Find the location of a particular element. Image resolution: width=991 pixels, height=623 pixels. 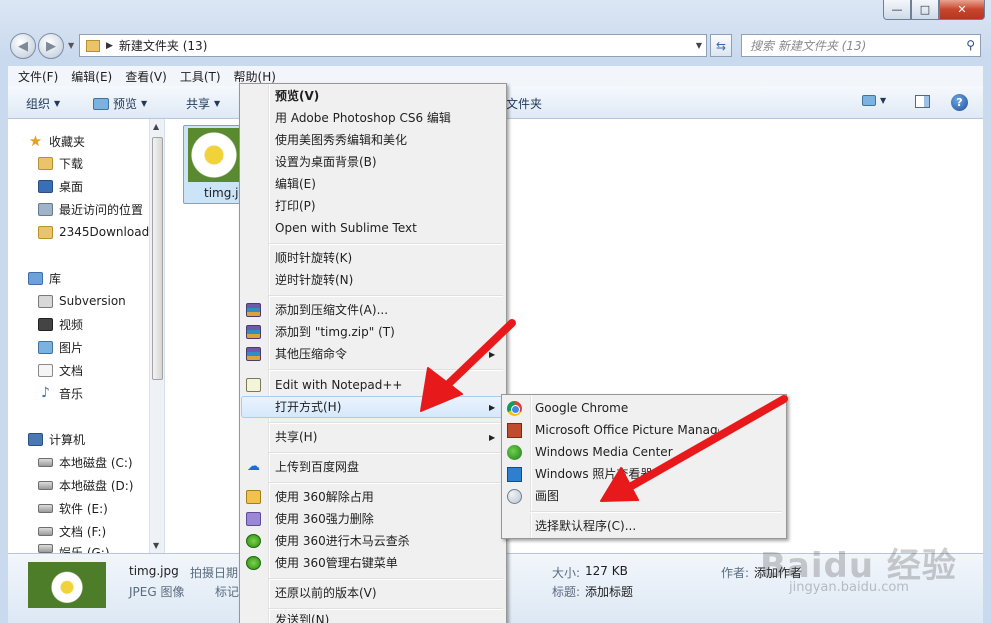

video-icon is located at coordinates (45, 324).